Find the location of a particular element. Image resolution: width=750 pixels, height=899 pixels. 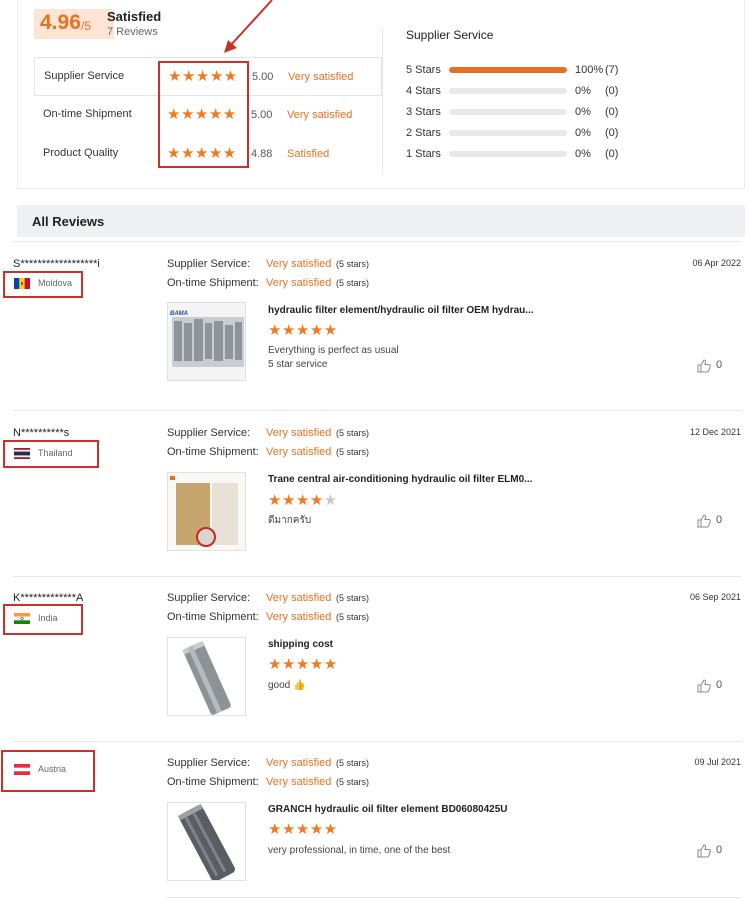

rating-label: Product Quality is located at coordinates (81, 153).